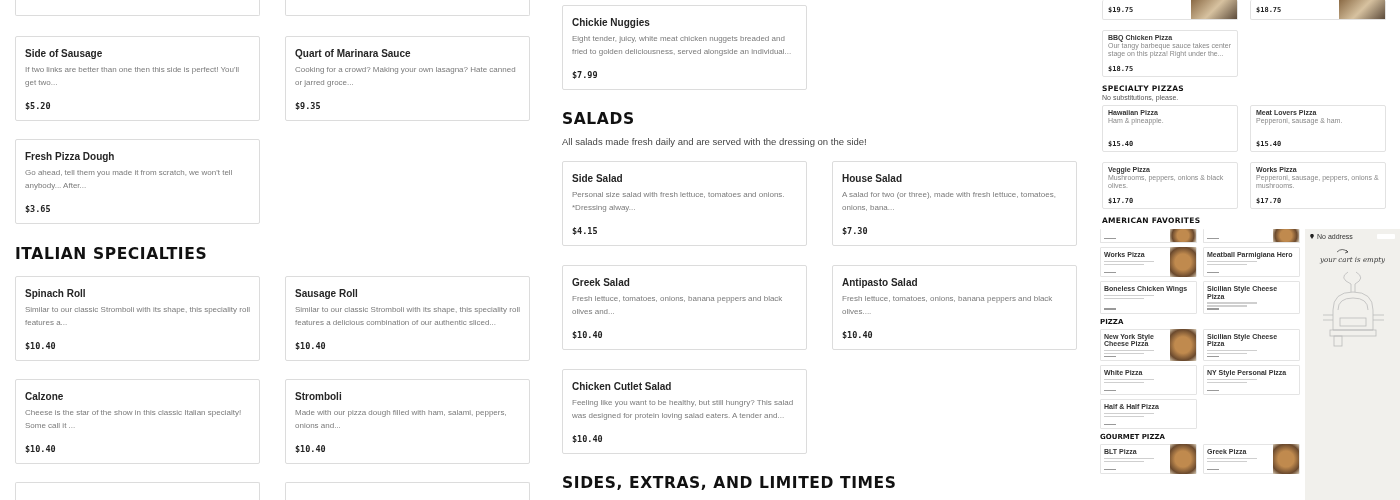  Describe the element at coordinates (38, 209) in the screenshot. I see `item-price: $3.65` at that location.